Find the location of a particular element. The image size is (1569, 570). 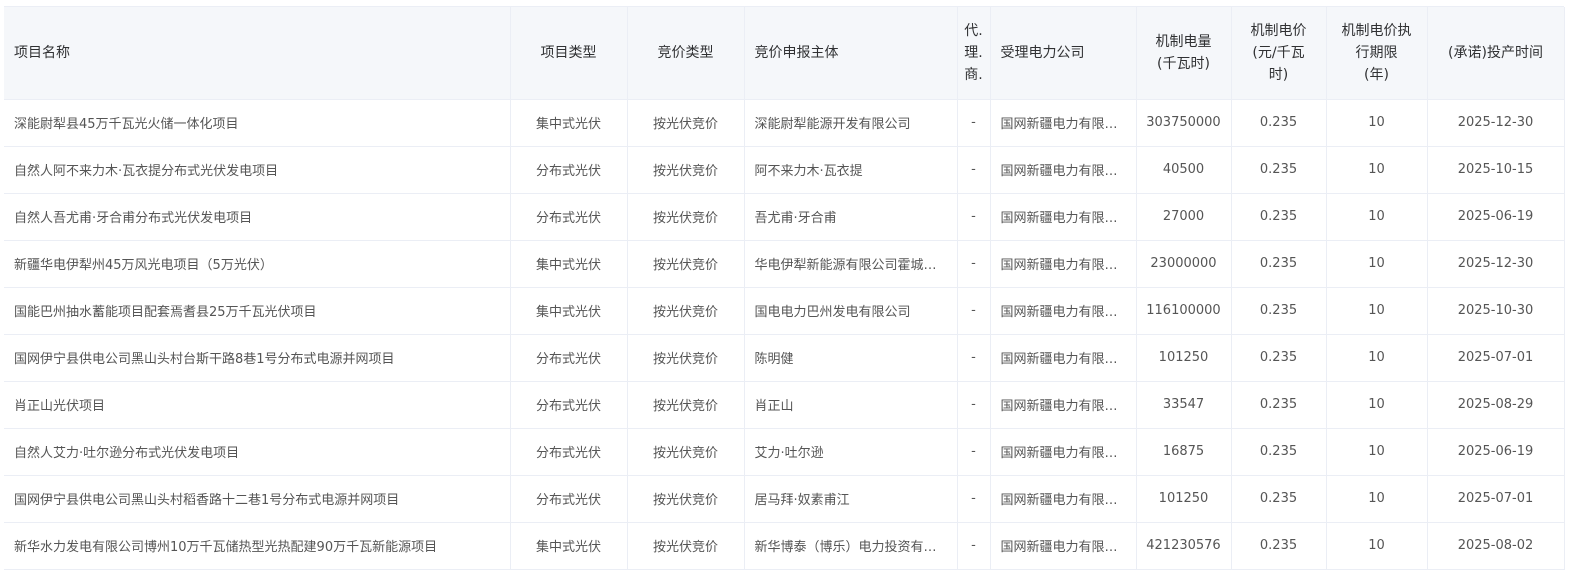

cell-project-name: 国网伊宁县供电公司黑山头村稻香路十二巷1号分布式电源并网项目 is located at coordinates (257, 499).